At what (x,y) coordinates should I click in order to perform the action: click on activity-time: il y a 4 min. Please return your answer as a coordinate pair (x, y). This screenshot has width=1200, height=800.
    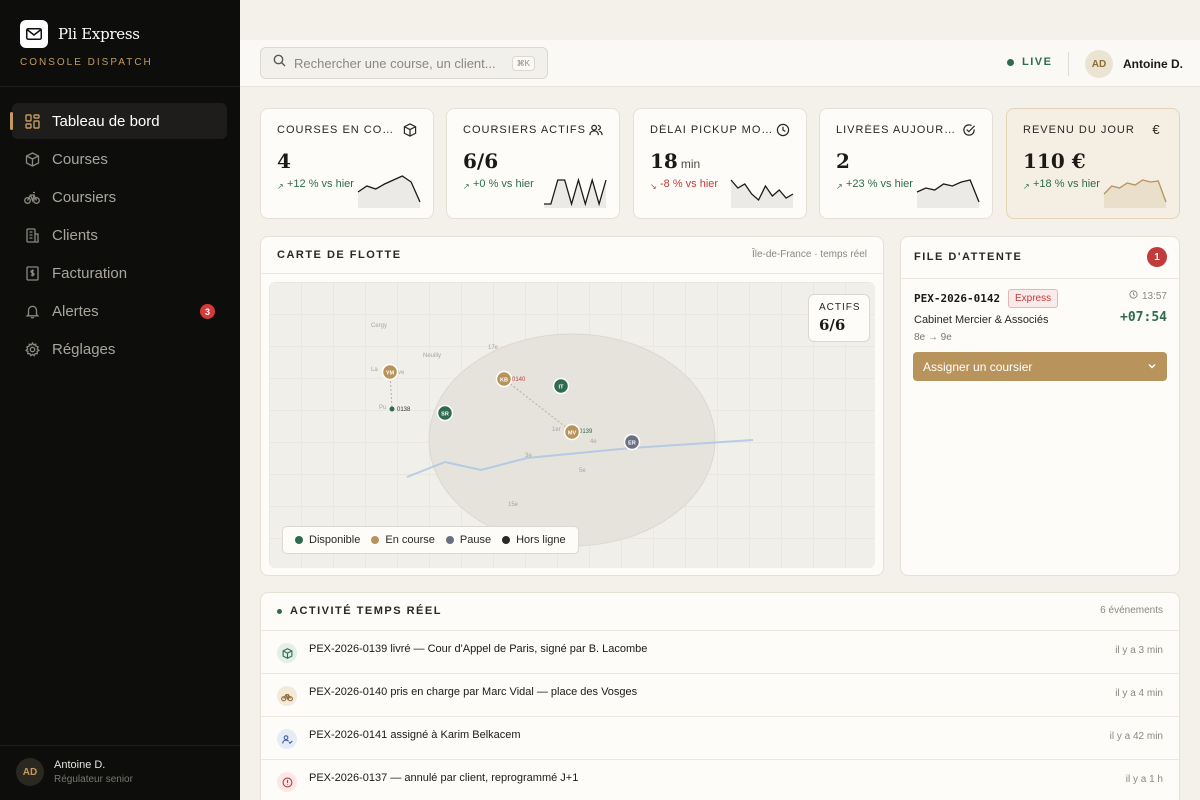
    Looking at the image, I should click on (1139, 693).